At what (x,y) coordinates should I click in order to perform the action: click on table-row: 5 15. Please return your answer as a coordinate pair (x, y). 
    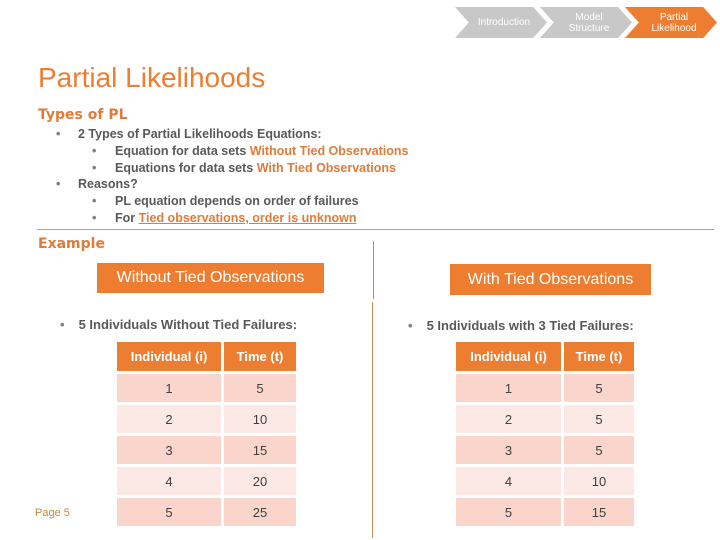
    Looking at the image, I should click on (545, 512).